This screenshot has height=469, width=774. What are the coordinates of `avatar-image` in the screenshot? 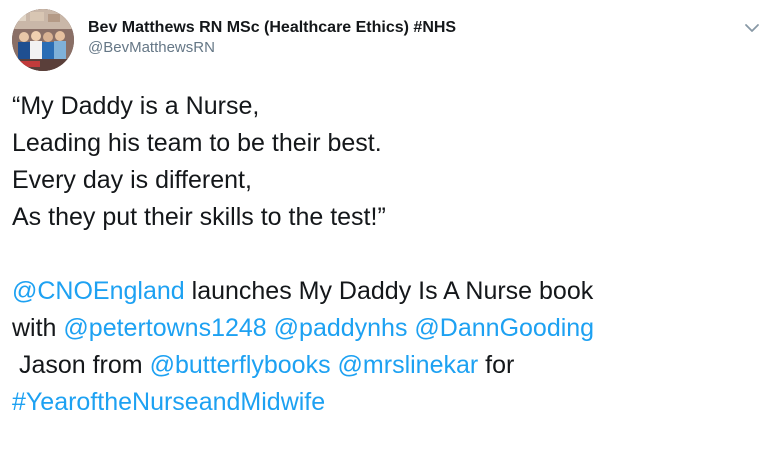 It's located at (43, 40).